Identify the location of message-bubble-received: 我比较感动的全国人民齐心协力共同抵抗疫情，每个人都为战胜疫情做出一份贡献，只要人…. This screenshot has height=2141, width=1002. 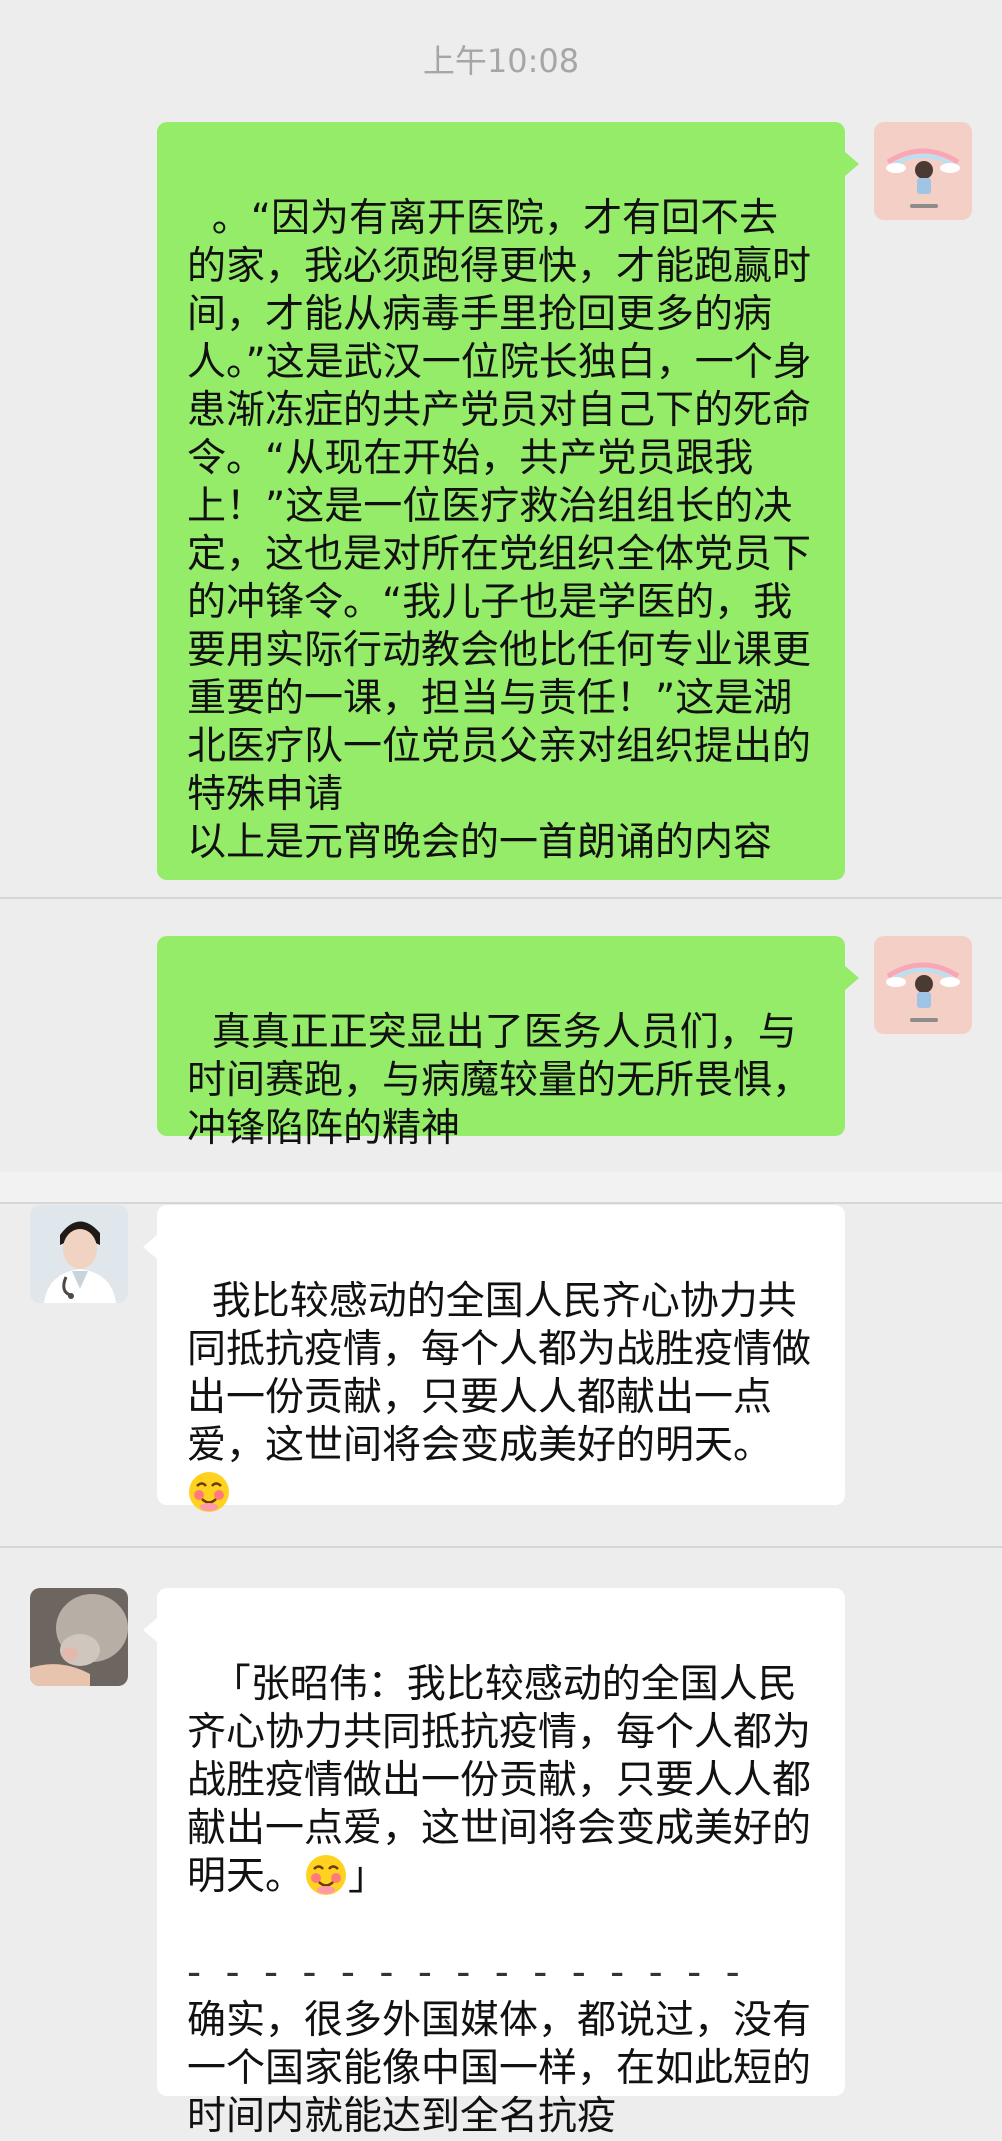
(494, 1358).